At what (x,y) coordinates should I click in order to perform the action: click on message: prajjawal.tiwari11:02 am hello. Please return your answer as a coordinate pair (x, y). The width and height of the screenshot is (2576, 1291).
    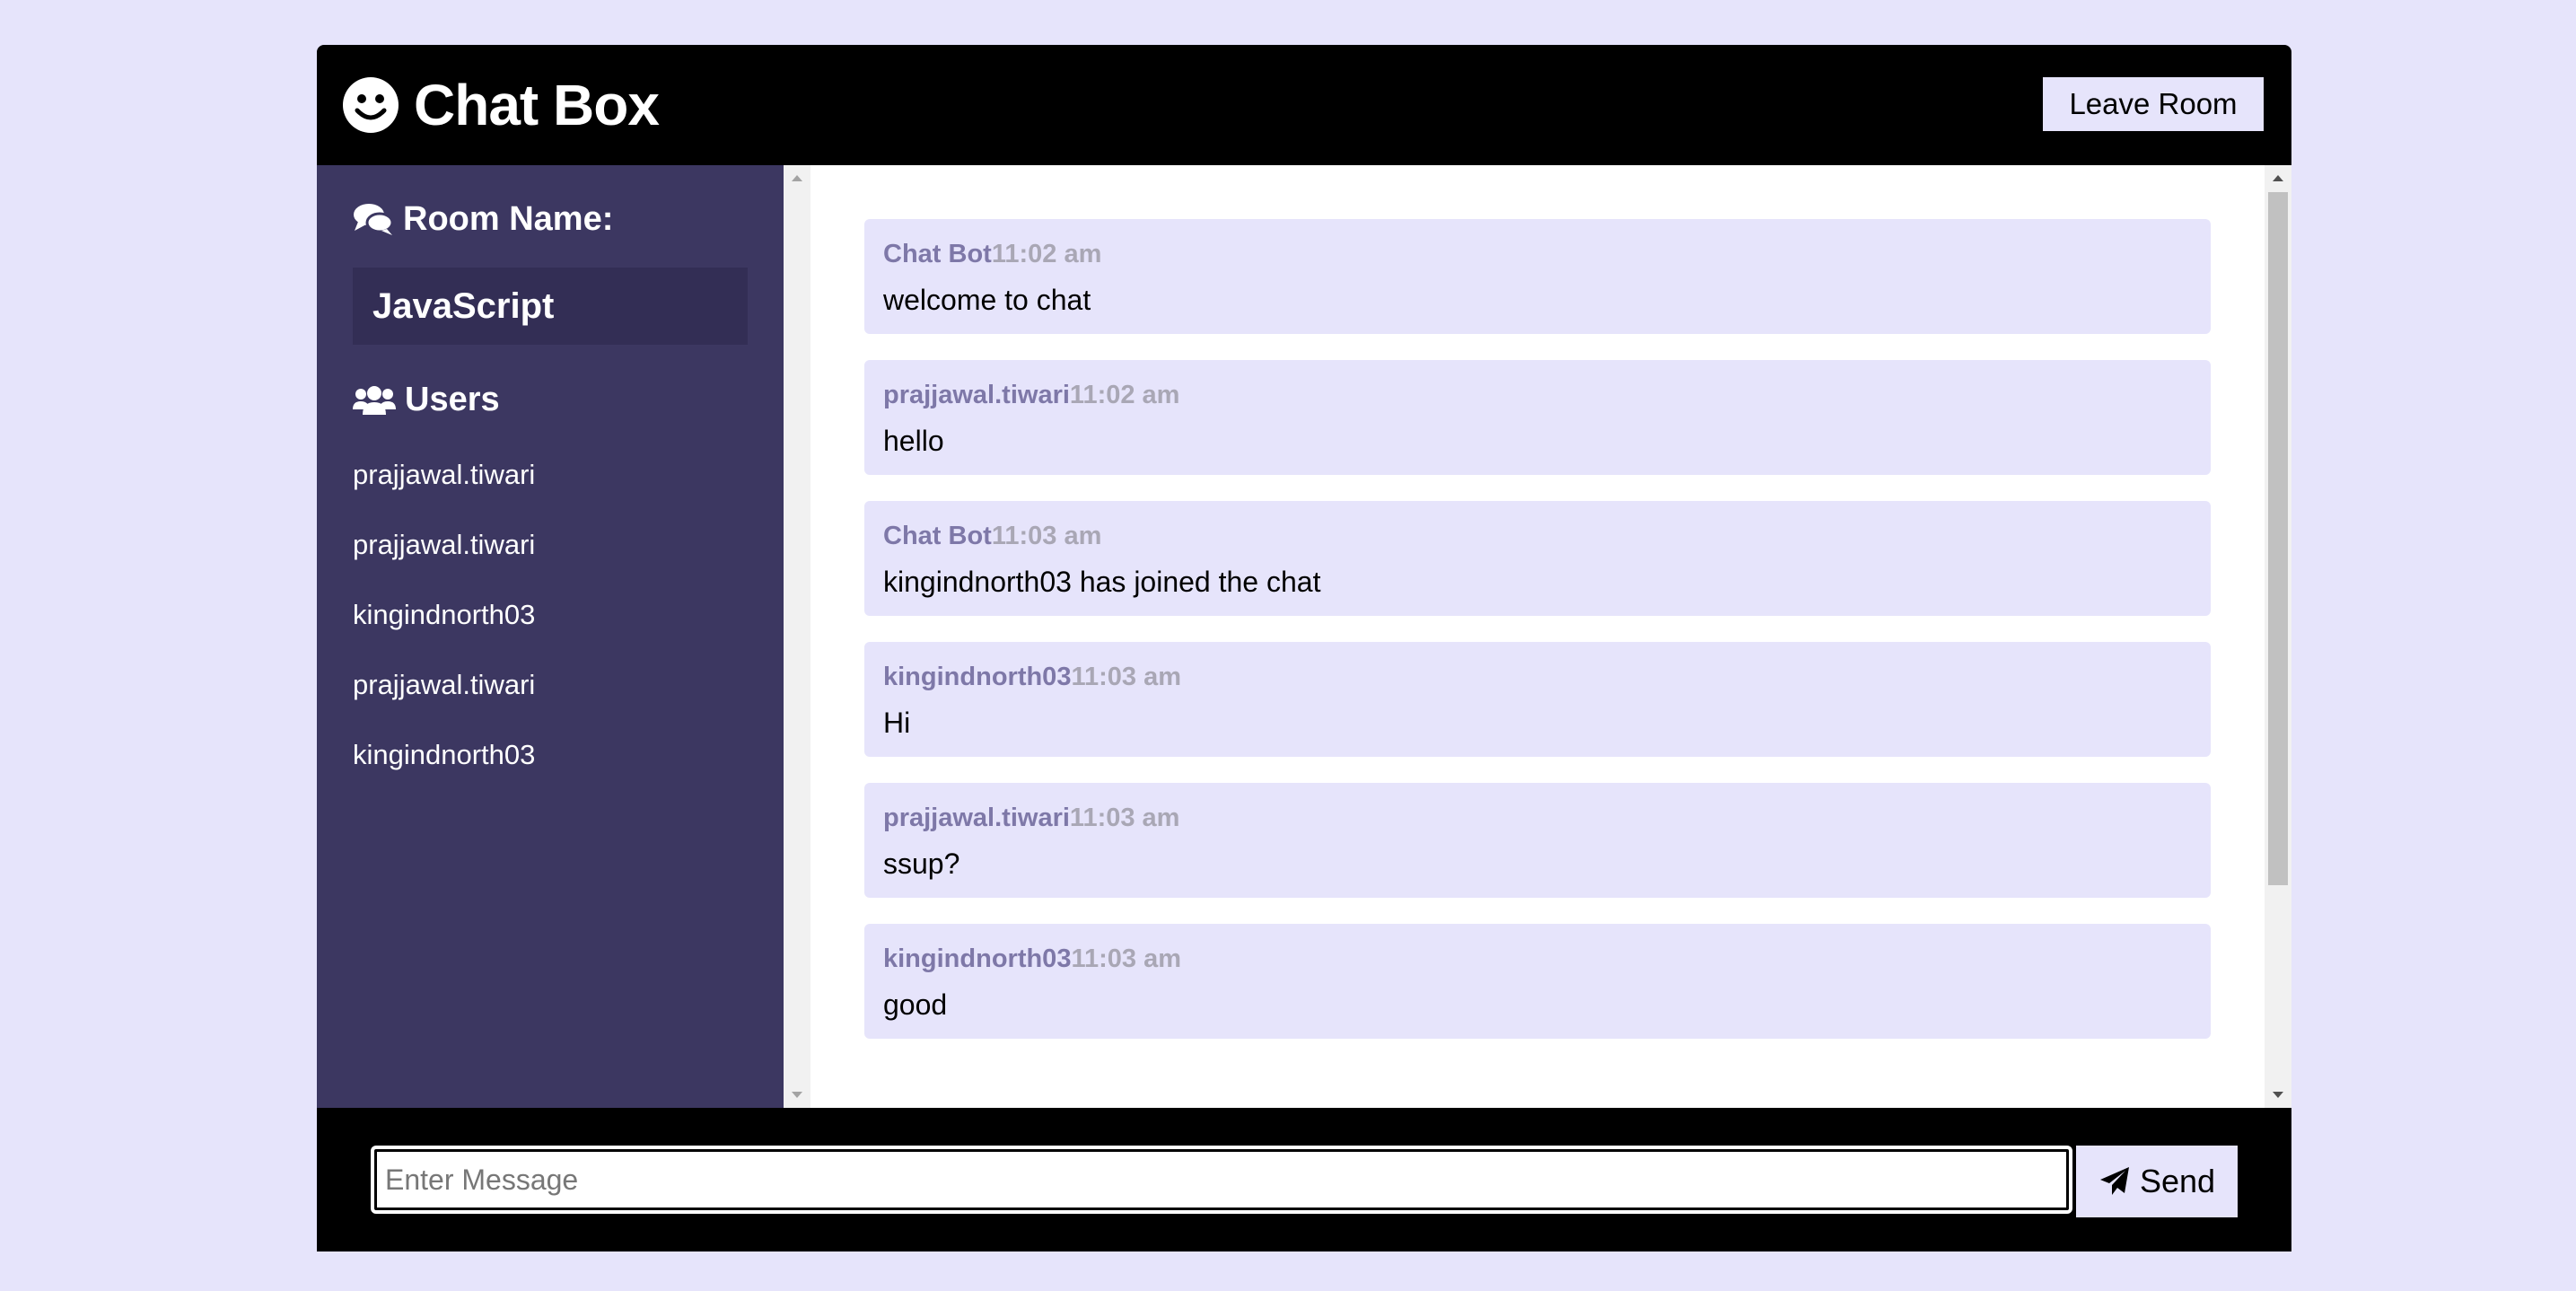
    Looking at the image, I should click on (1537, 417).